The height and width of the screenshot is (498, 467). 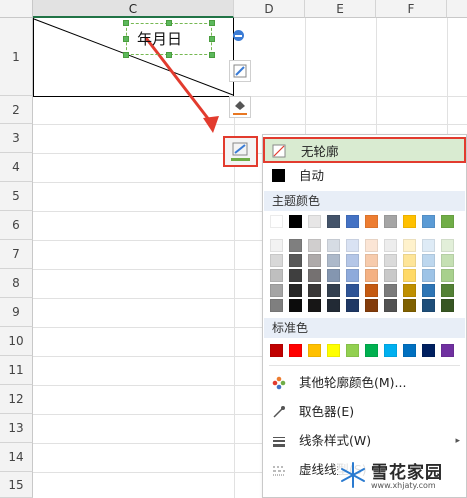 What do you see at coordinates (364, 176) in the screenshot?
I see `automatic-color-option: 自动` at bounding box center [364, 176].